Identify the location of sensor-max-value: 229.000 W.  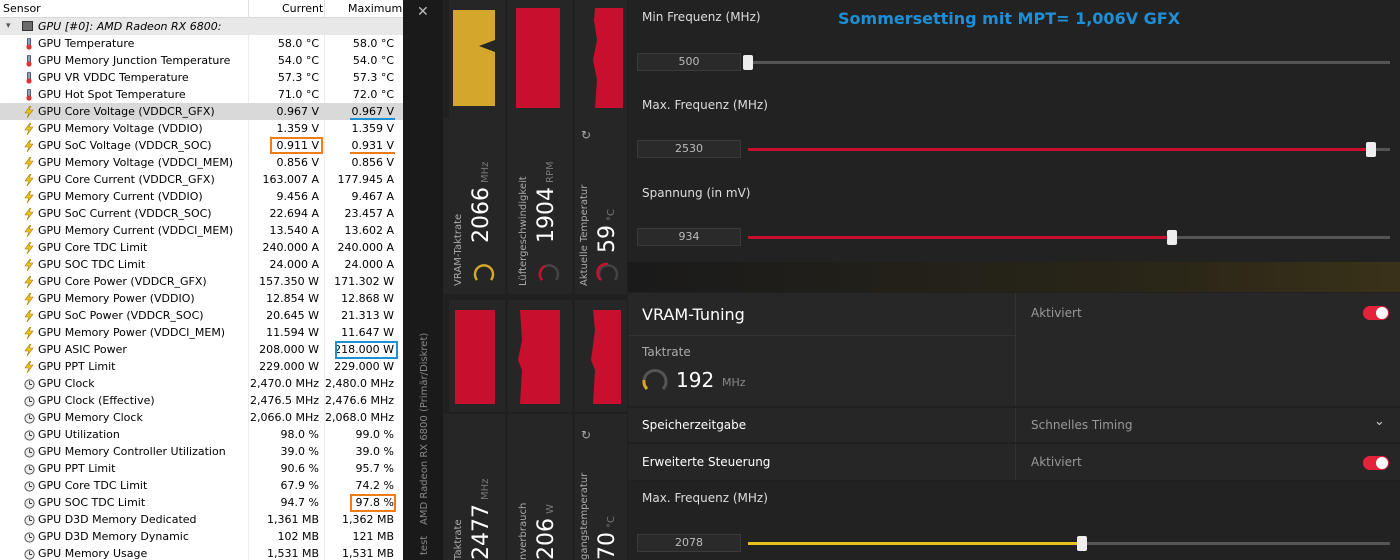
(364, 366).